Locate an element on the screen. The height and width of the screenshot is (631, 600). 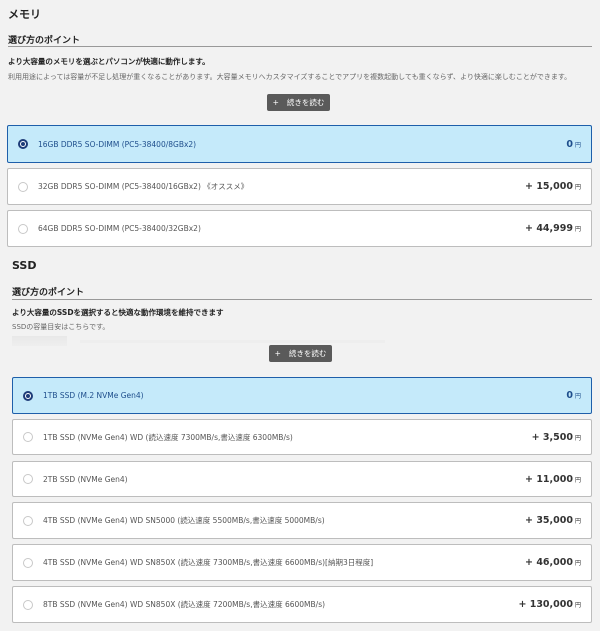
ssd-option: 2TB SSD (NVMe Gen4) + 11,000 円 is located at coordinates (302, 479).